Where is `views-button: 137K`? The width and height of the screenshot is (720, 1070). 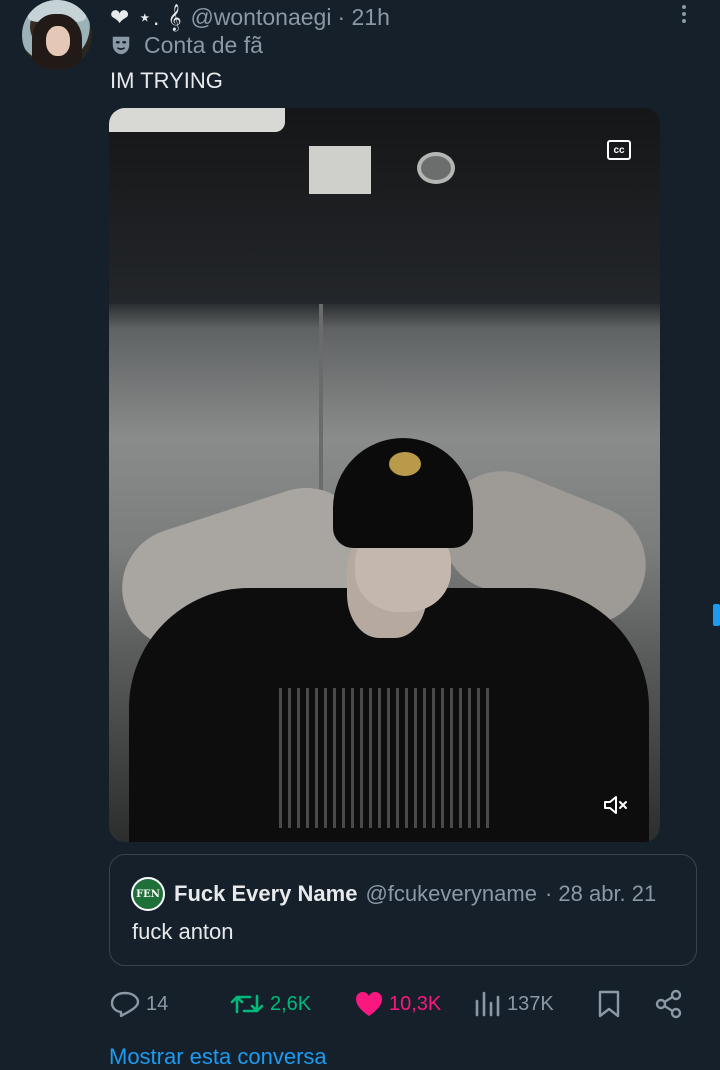 views-button: 137K is located at coordinates (513, 1004).